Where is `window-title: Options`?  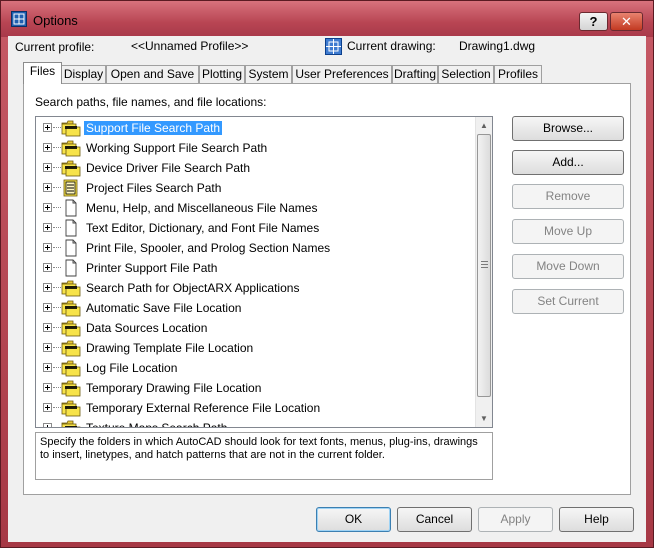 window-title: Options is located at coordinates (55, 20).